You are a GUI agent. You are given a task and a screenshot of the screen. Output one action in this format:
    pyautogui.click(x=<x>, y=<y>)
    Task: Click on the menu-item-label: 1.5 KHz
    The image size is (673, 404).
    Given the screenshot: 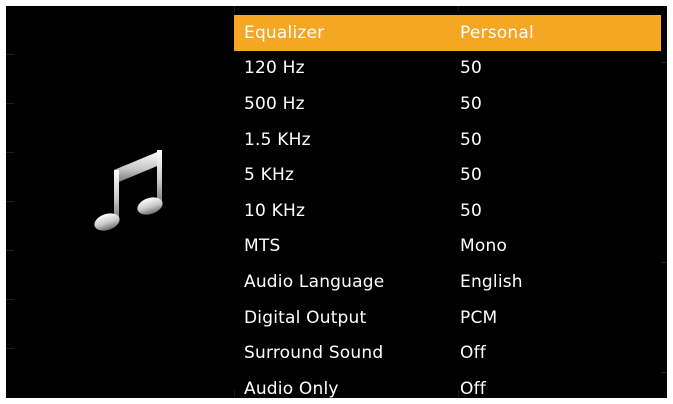 What is the action you would take?
    pyautogui.click(x=277, y=139)
    